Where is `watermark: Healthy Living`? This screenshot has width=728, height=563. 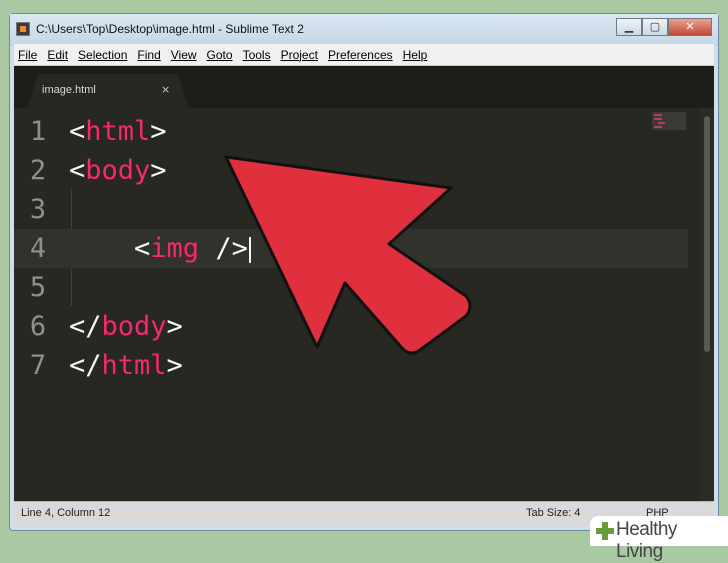
watermark: Healthy Living is located at coordinates (659, 539).